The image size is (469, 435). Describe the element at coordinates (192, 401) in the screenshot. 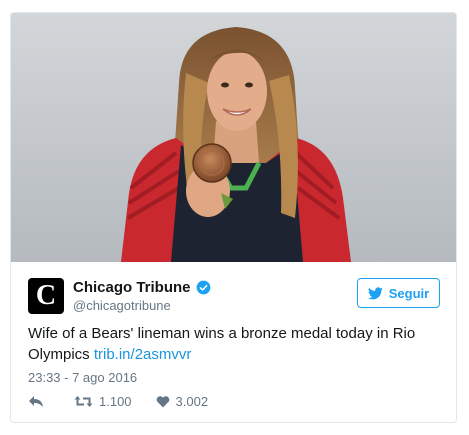

I see `like-count: 3.002` at that location.